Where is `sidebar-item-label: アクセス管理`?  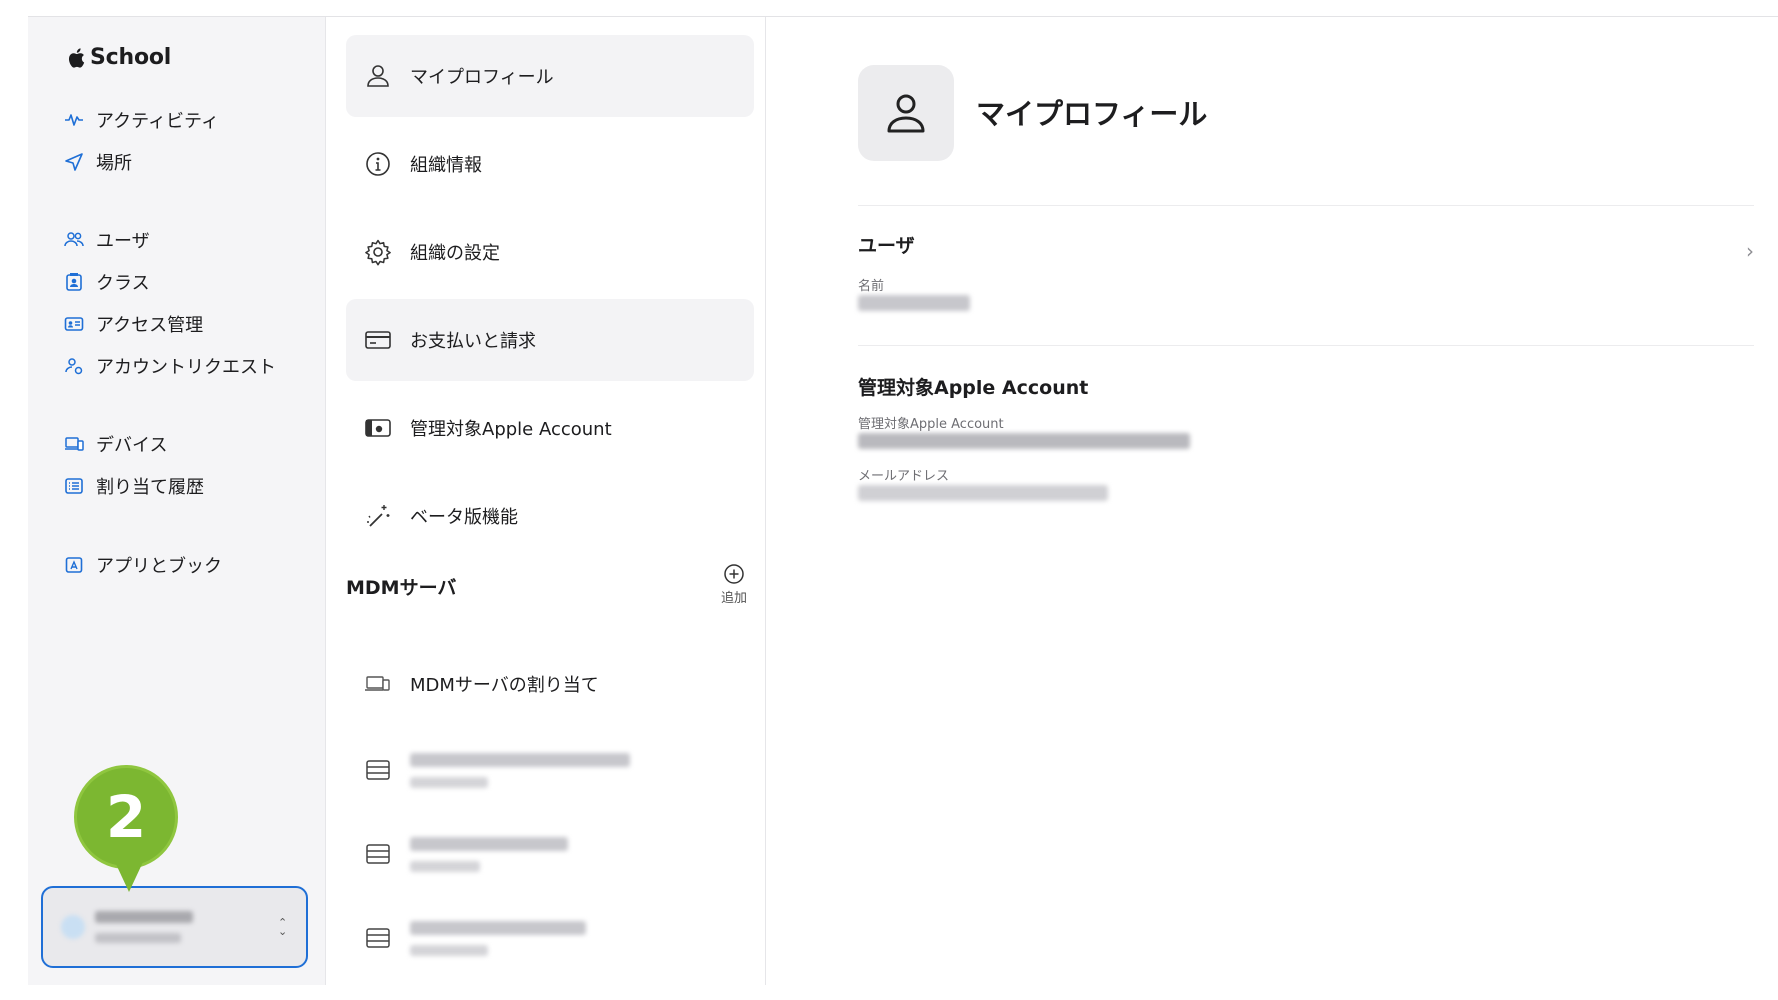 sidebar-item-label: アクセス管理 is located at coordinates (150, 325).